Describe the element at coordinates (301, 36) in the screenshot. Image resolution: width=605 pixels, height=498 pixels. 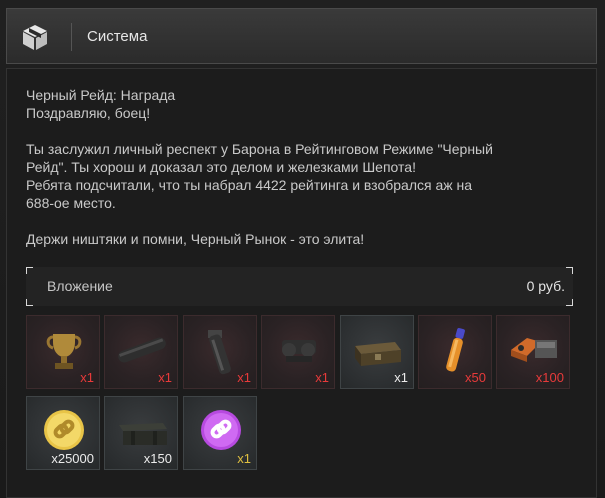
I see `header-bar: Система` at that location.